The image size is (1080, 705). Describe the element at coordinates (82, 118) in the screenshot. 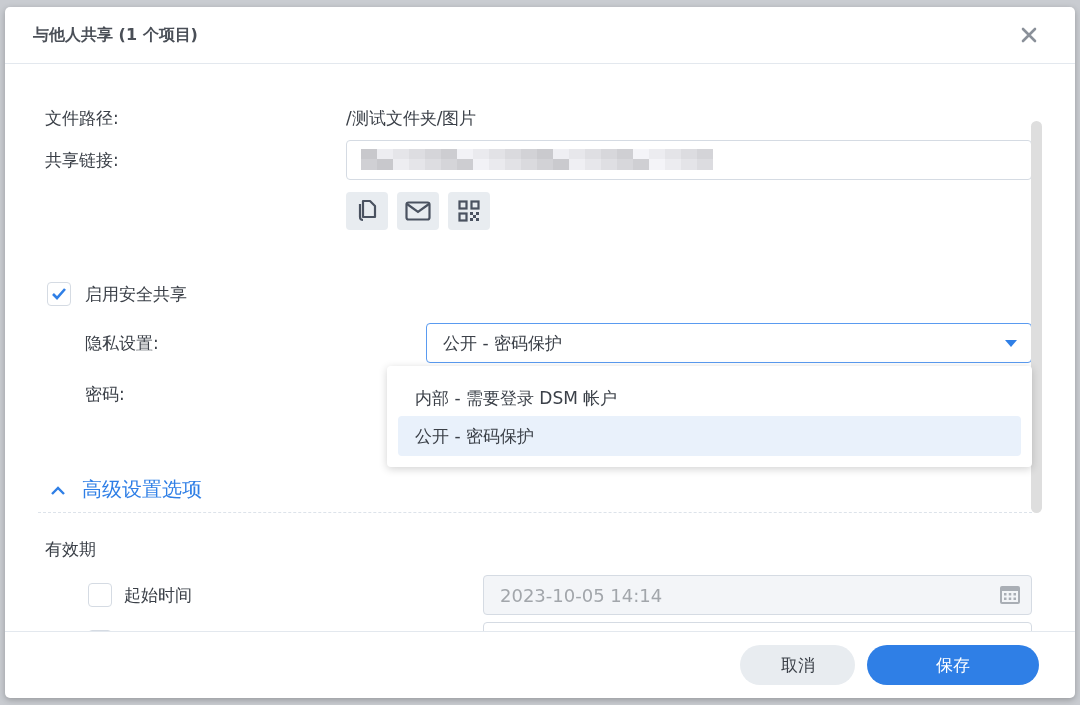

I see `field-label: 文件路径:` at that location.